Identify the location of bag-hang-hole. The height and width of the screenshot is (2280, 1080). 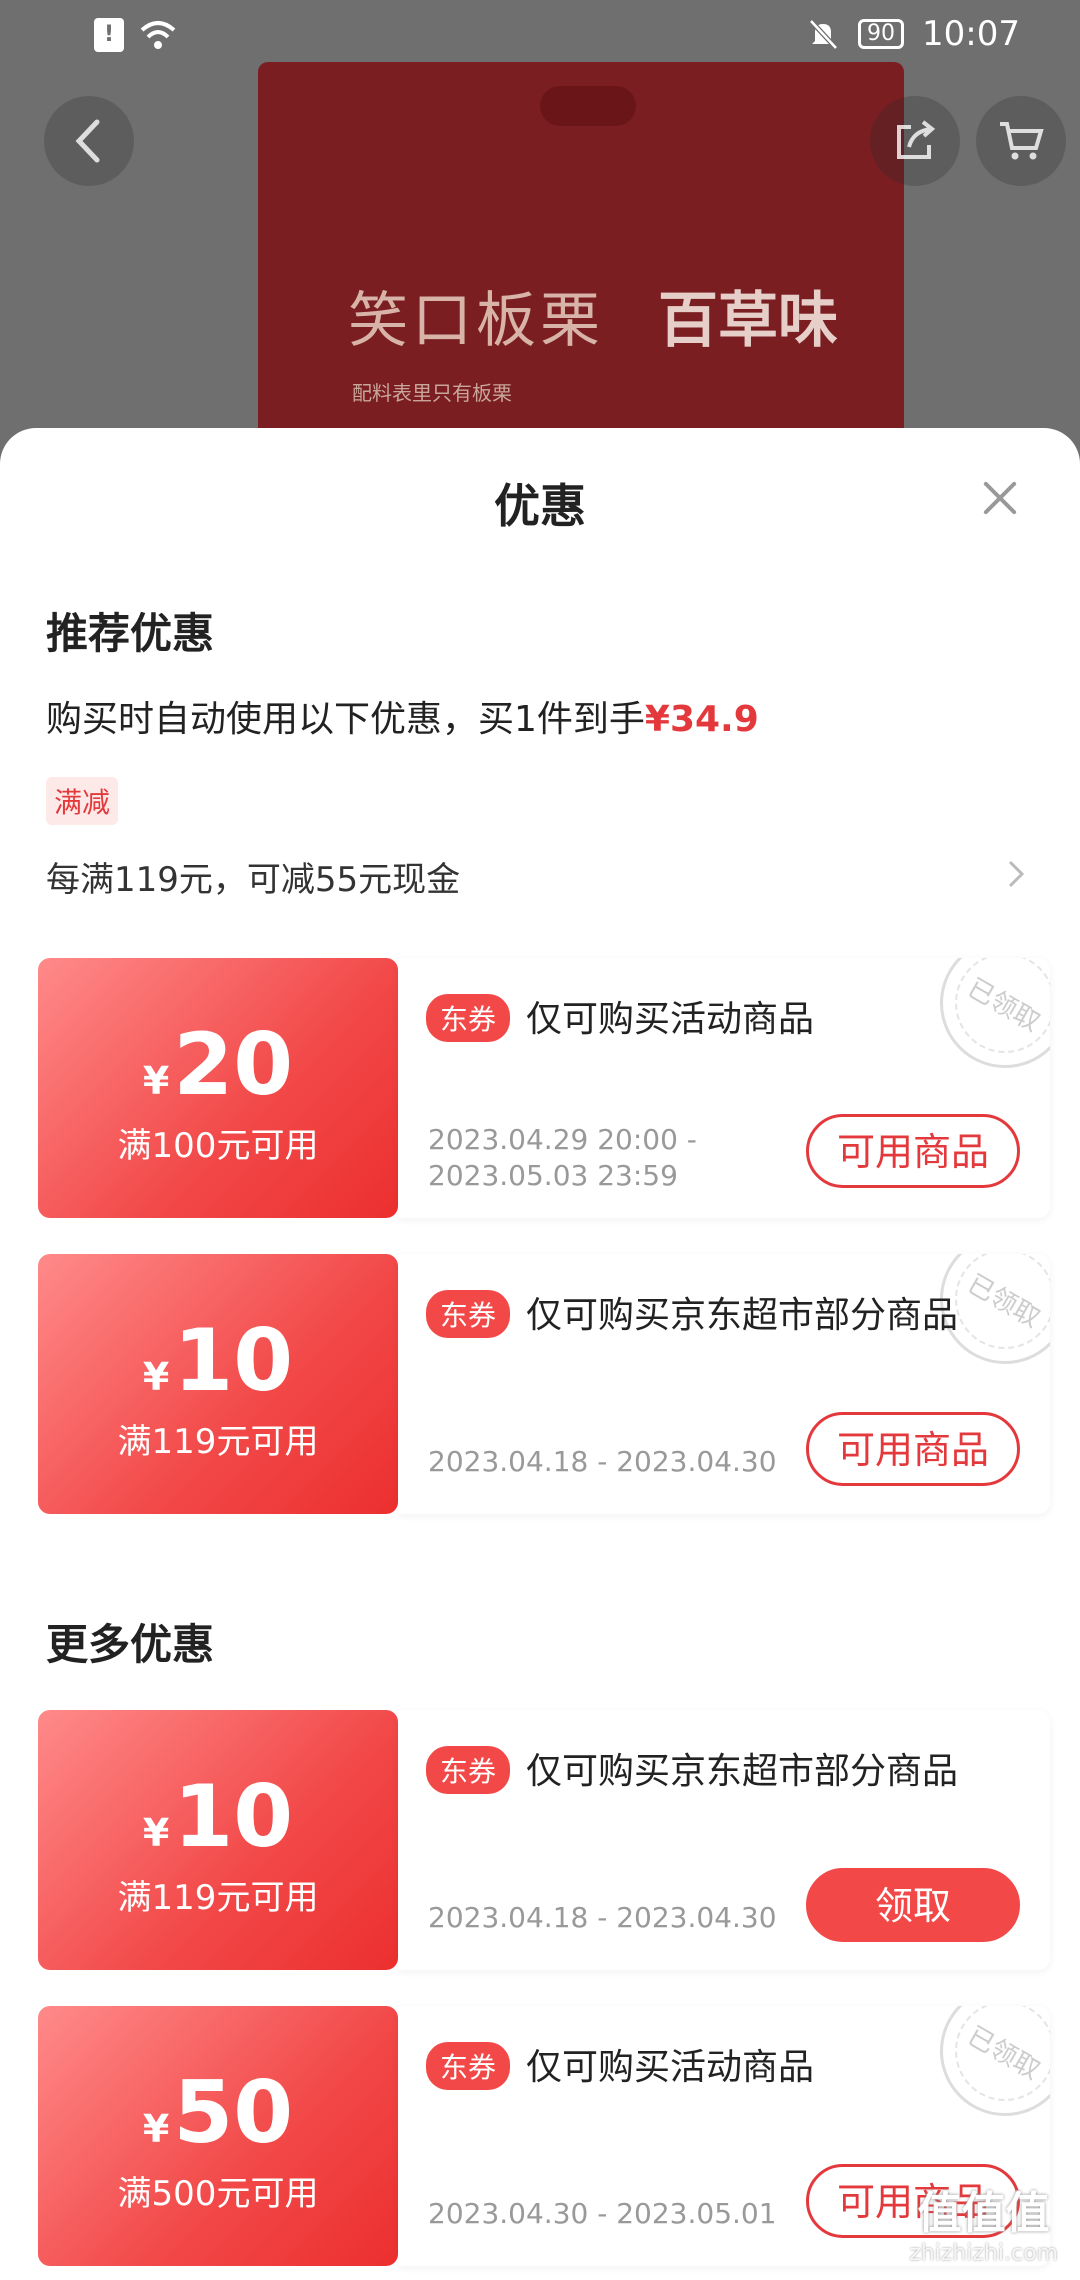
(588, 106).